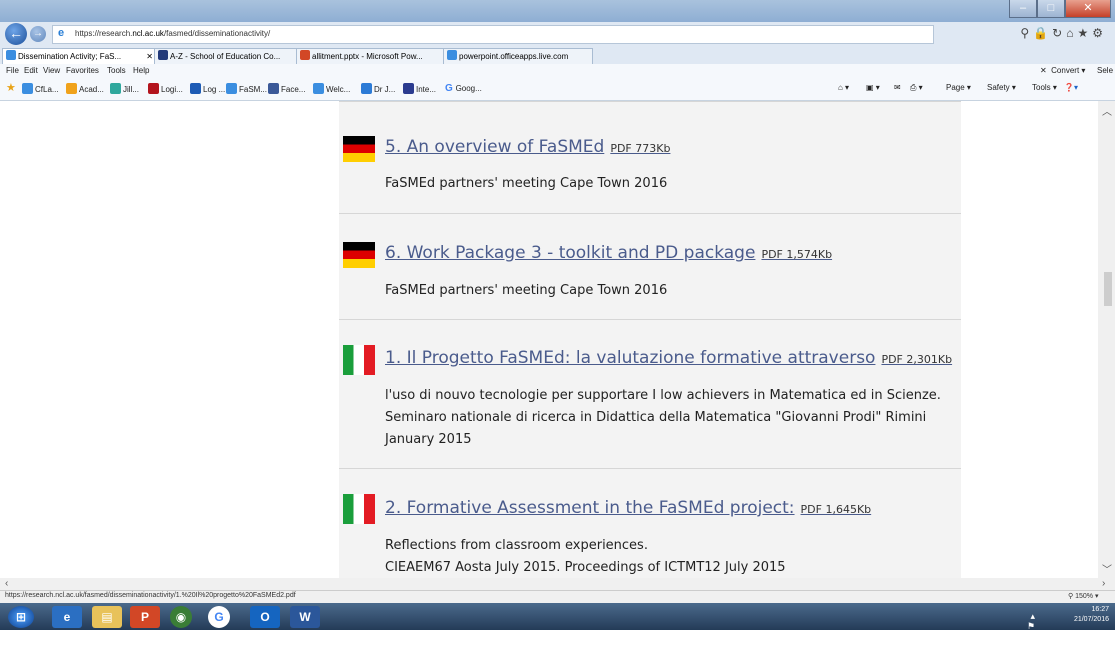  What do you see at coordinates (67, 617) in the screenshot?
I see `internet-explorer-icon: e` at bounding box center [67, 617].